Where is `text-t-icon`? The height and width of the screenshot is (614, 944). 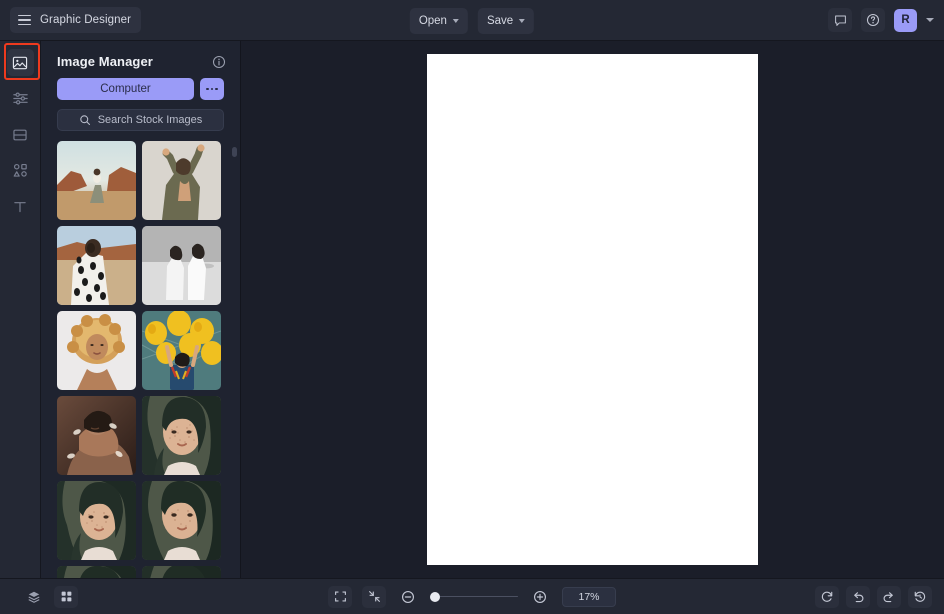
text-t-icon is located at coordinates (20, 206).